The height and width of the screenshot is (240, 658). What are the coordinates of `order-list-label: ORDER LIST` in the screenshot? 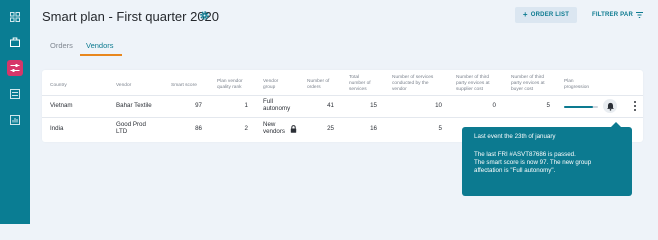 It's located at (550, 15).